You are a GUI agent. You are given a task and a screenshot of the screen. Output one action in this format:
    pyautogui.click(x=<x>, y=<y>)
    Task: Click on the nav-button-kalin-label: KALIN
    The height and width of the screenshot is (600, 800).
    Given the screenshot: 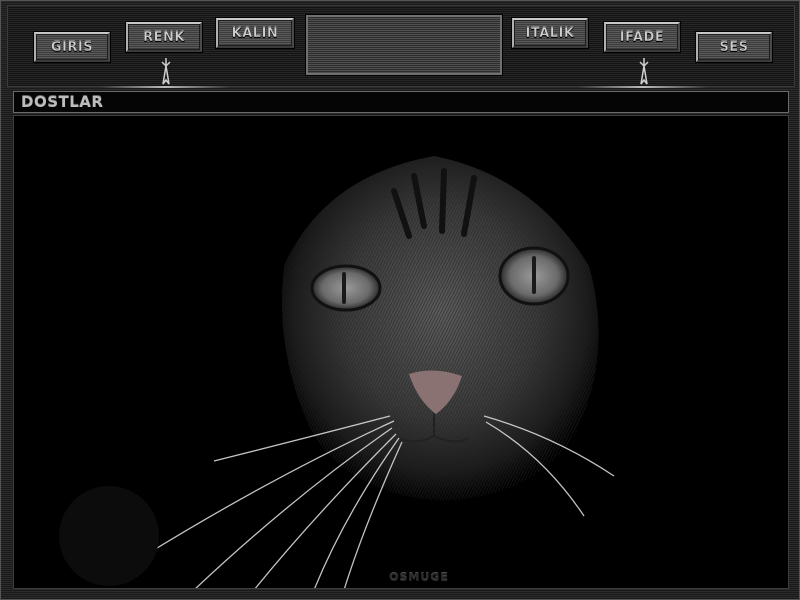 What is the action you would take?
    pyautogui.click(x=255, y=33)
    